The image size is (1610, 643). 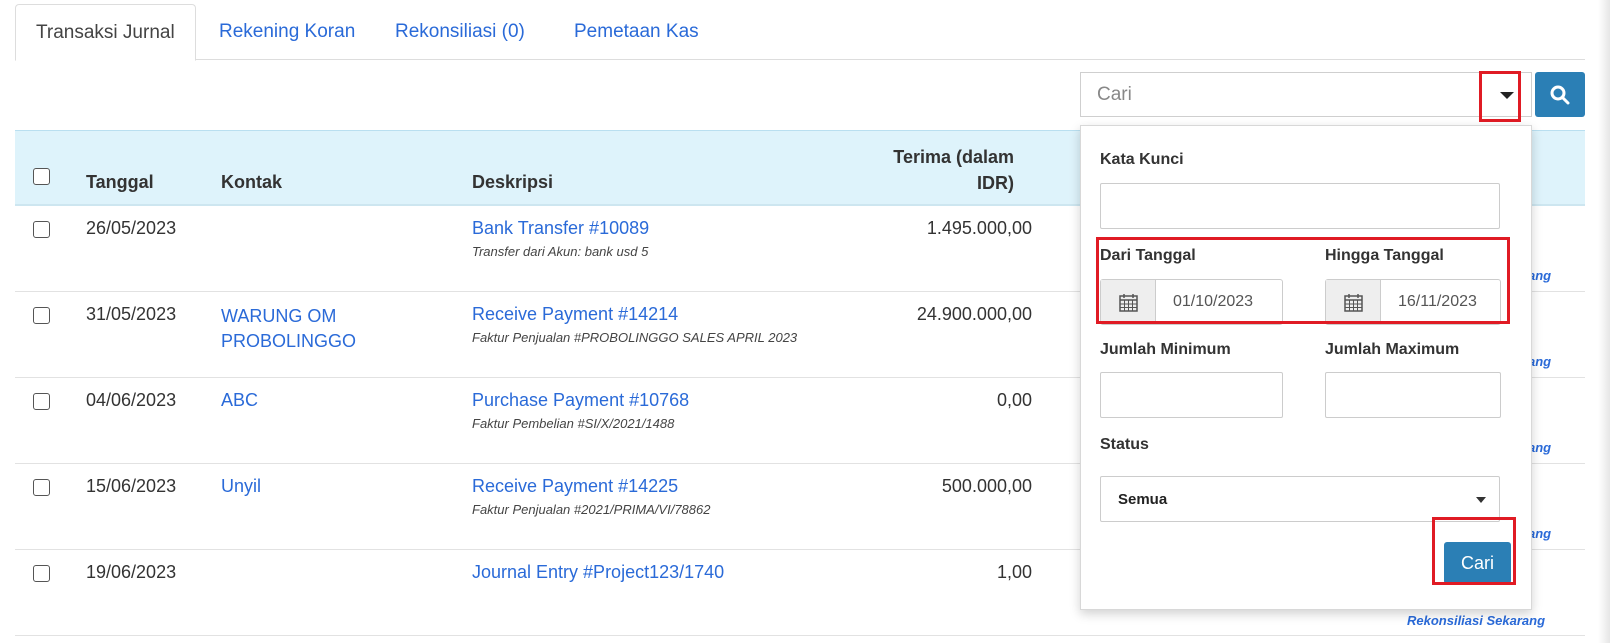 I want to click on row-subdescription: Faktur Pembelian #SI/X/2021/1488, so click(x=573, y=423).